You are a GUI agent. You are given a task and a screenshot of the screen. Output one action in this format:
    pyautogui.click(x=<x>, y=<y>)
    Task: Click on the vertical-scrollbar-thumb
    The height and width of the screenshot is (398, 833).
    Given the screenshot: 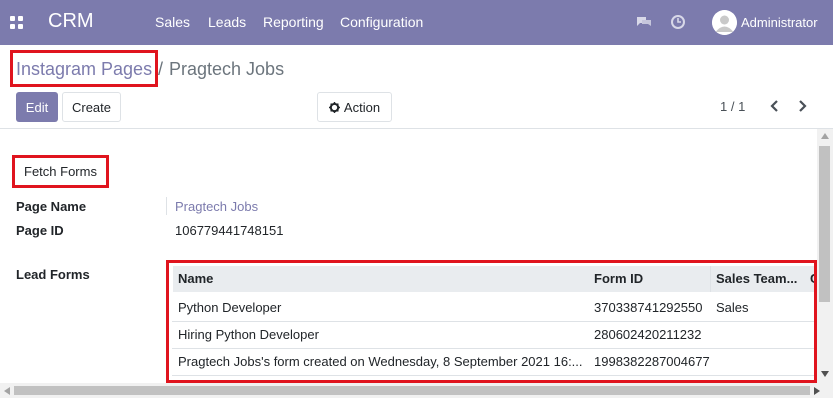 What is the action you would take?
    pyautogui.click(x=824, y=224)
    